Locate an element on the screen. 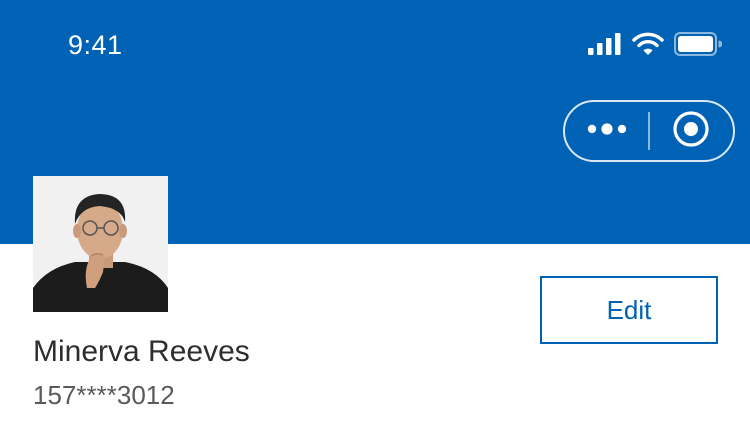  close-mini-program-button is located at coordinates (691, 131).